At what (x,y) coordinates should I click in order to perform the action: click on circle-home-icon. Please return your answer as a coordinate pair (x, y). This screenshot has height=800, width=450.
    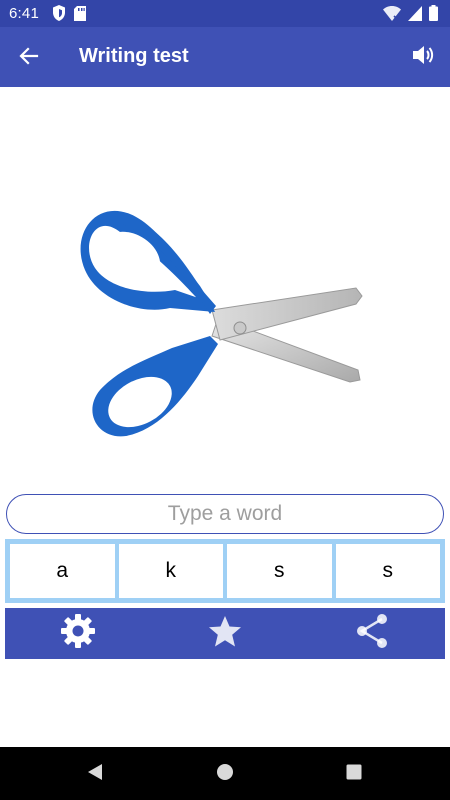
    Looking at the image, I should click on (225, 774).